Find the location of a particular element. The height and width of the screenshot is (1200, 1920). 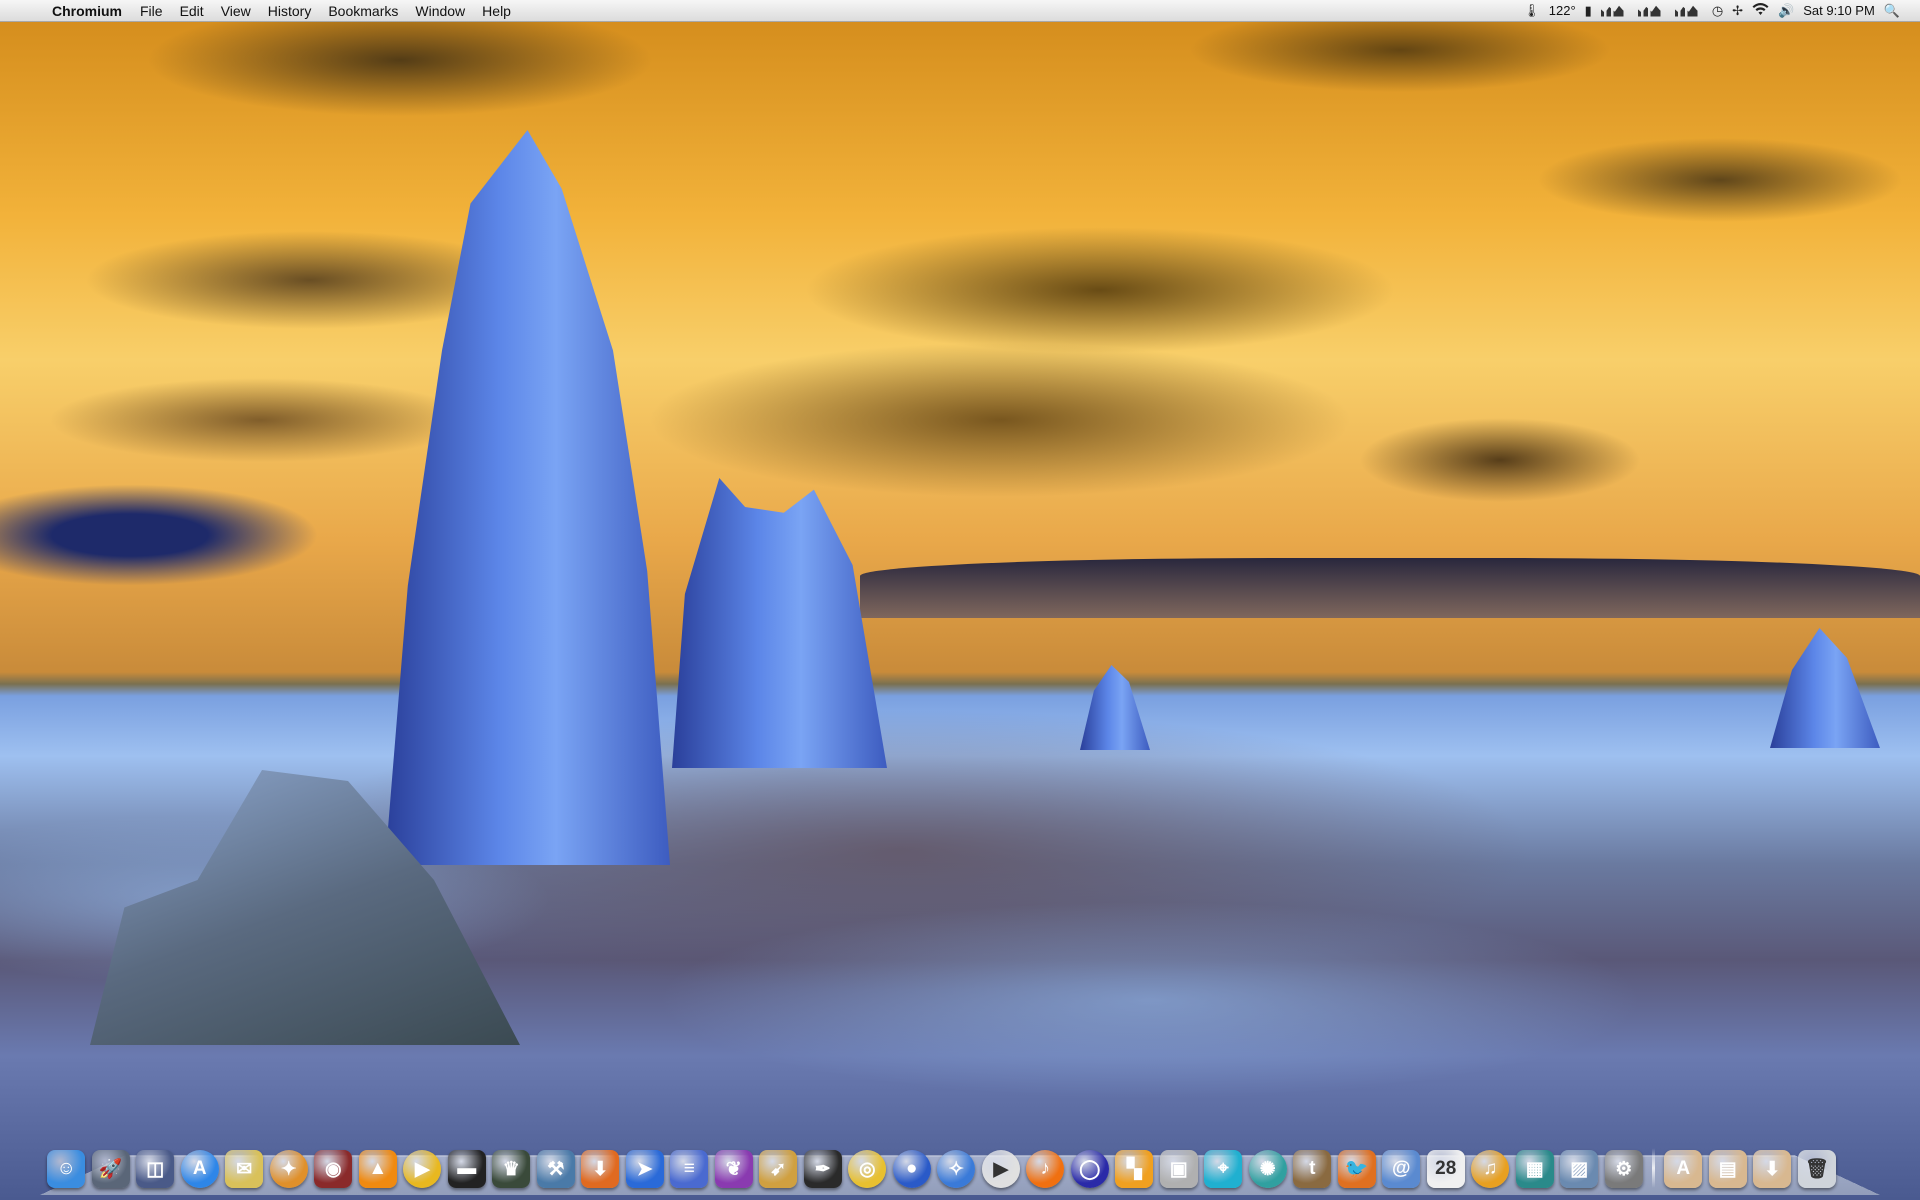

cpu-graph-icon is located at coordinates (1615, 11).